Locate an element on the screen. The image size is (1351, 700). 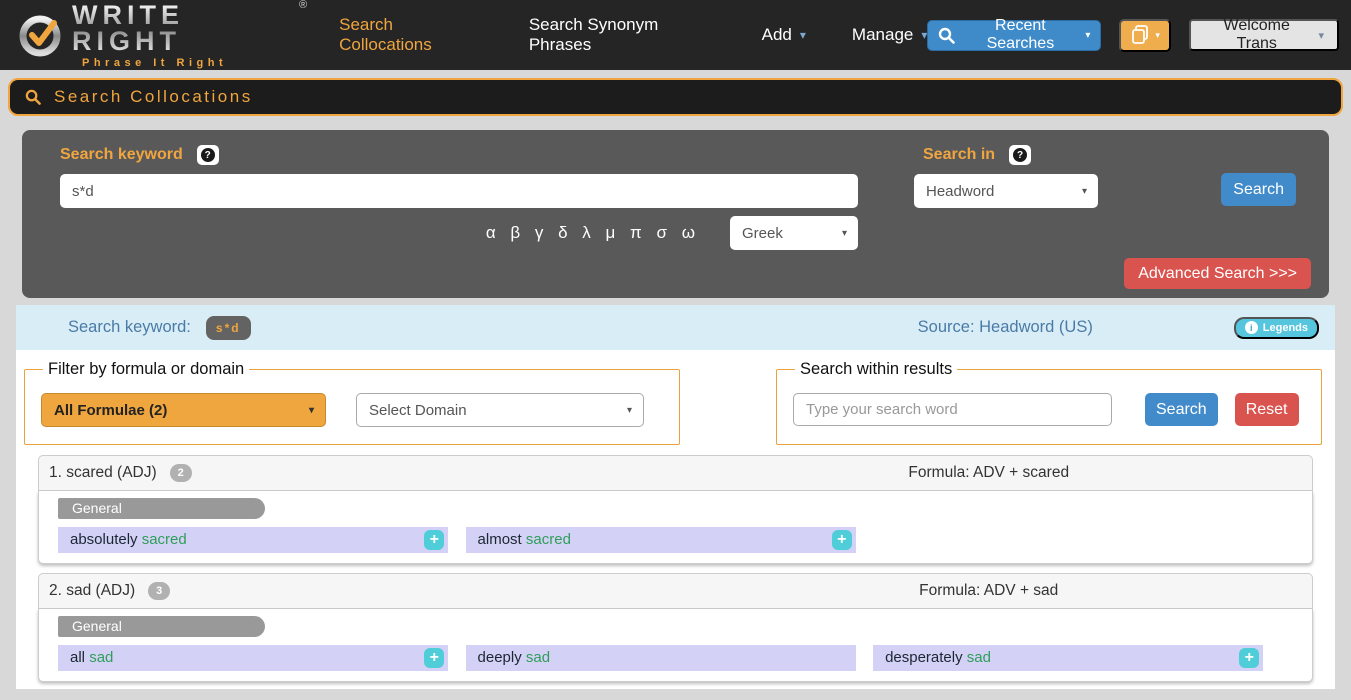
result-formula: Formula: ADV + scared is located at coordinates (989, 472).